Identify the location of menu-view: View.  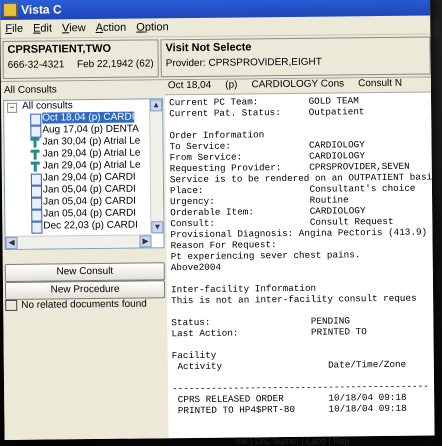
(74, 28).